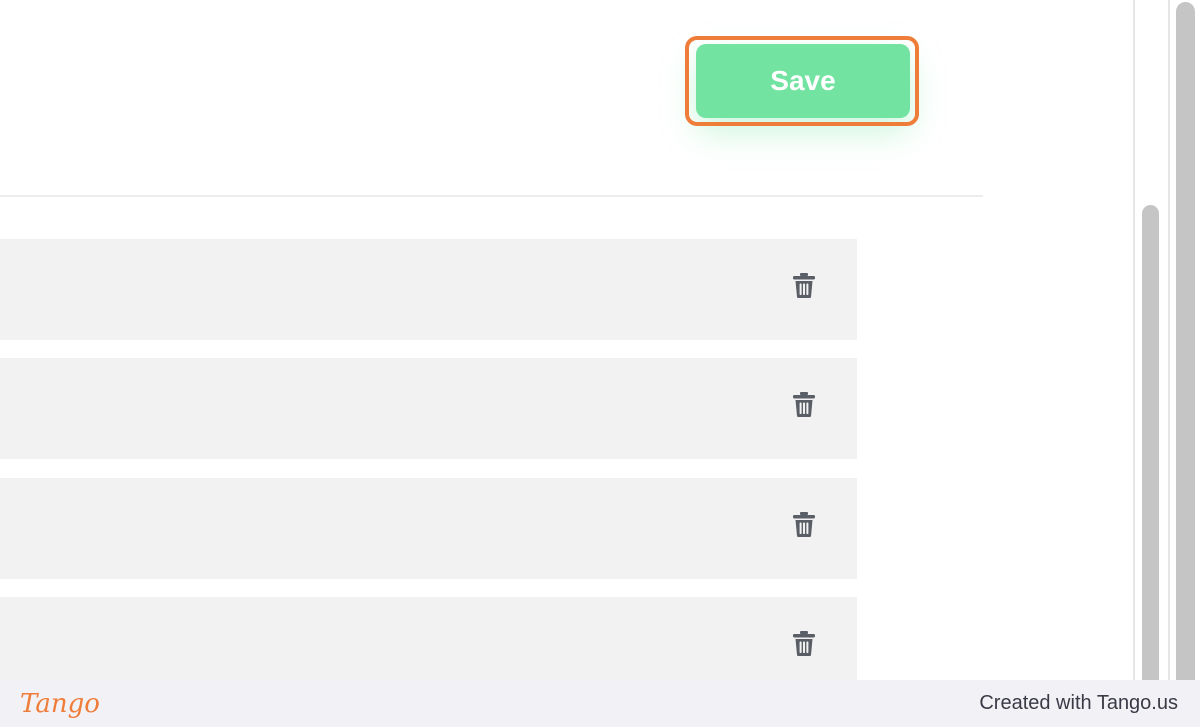 Image resolution: width=1200 pixels, height=727 pixels. I want to click on click-highlight, so click(802, 81).